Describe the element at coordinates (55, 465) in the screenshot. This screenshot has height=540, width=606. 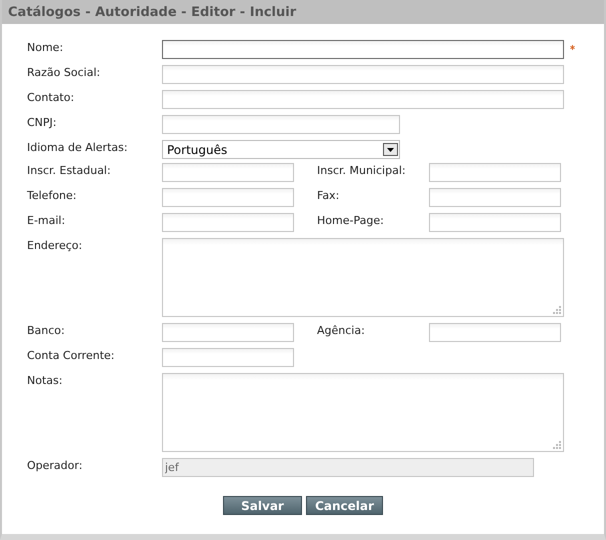
I see `field-label: Operador:` at that location.